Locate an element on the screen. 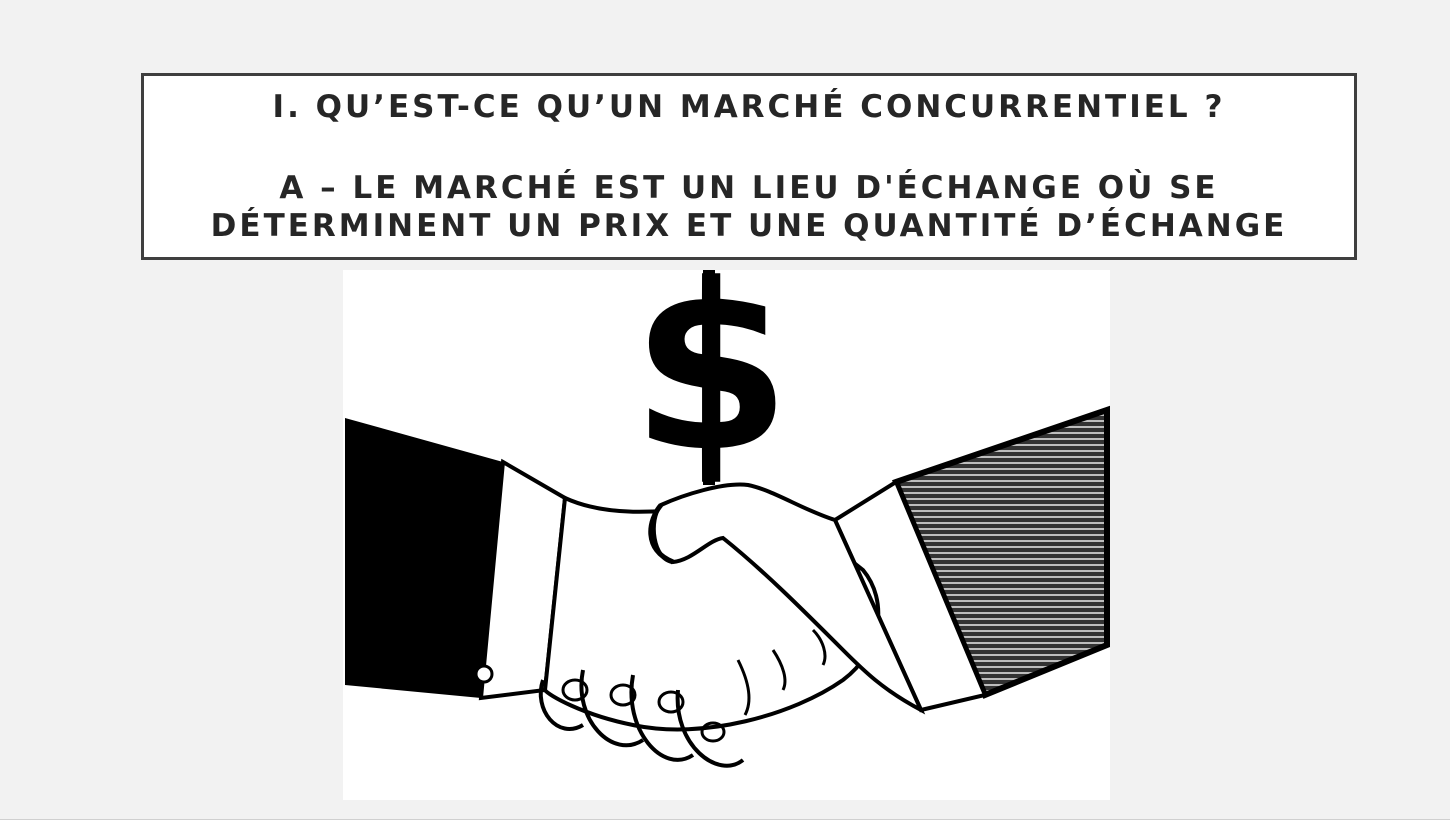 This screenshot has height=820, width=1450. left-sleeve is located at coordinates (424, 558).